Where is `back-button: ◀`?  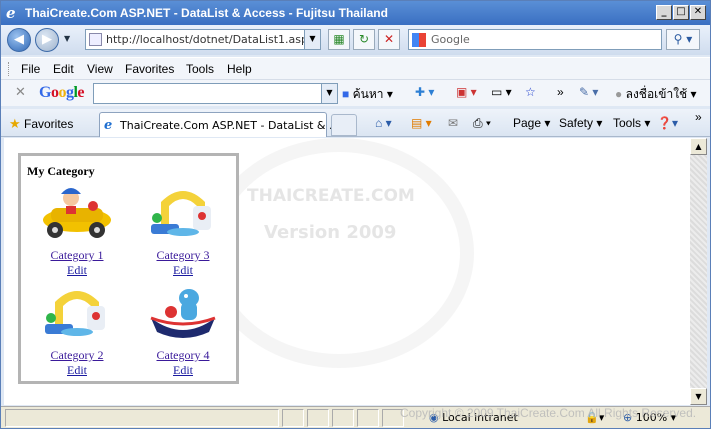
back-button: ◀ is located at coordinates (19, 40).